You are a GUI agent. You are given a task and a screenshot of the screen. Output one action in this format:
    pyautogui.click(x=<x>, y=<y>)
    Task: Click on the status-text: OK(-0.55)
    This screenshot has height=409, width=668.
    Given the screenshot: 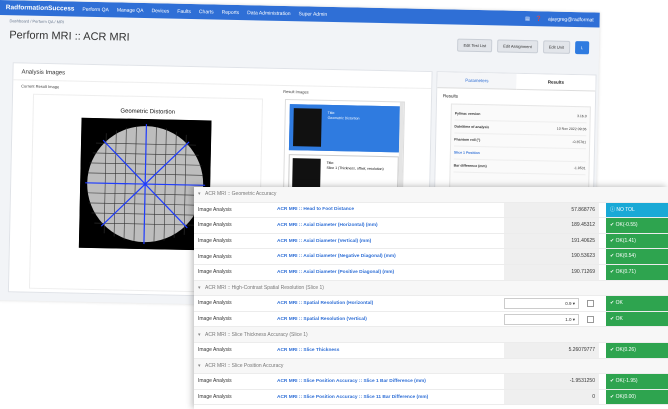 What is the action you would take?
    pyautogui.click(x=626, y=225)
    